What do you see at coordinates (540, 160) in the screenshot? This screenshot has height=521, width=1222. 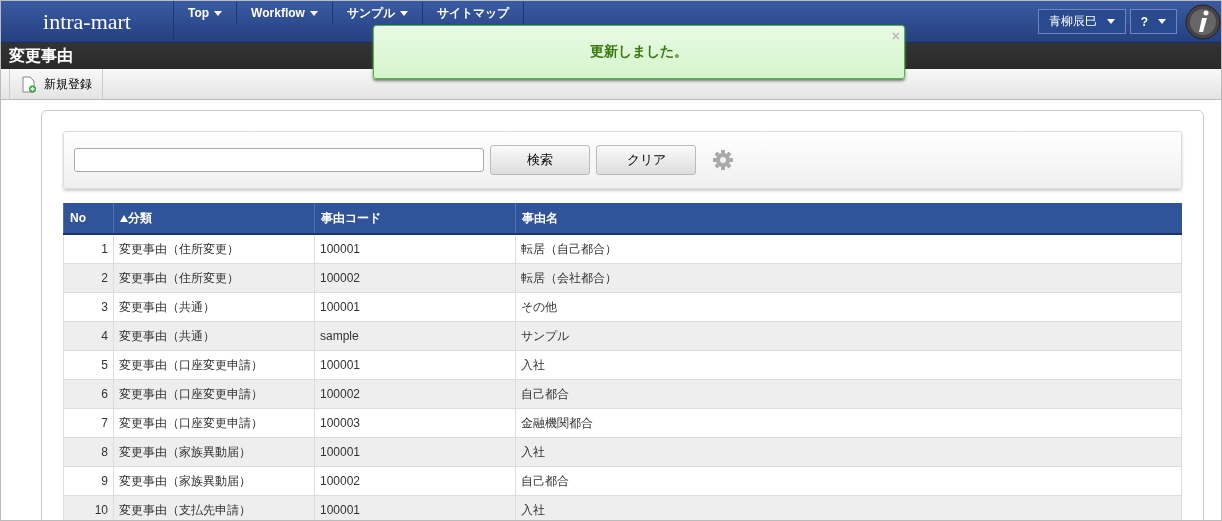 I see `search-button: 検索` at bounding box center [540, 160].